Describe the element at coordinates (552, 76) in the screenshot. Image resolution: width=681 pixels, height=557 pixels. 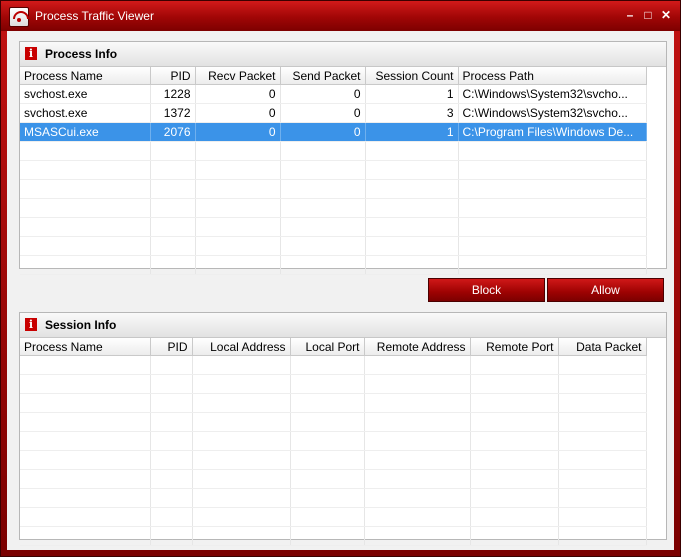
I see `col-process-path: Process Path` at that location.